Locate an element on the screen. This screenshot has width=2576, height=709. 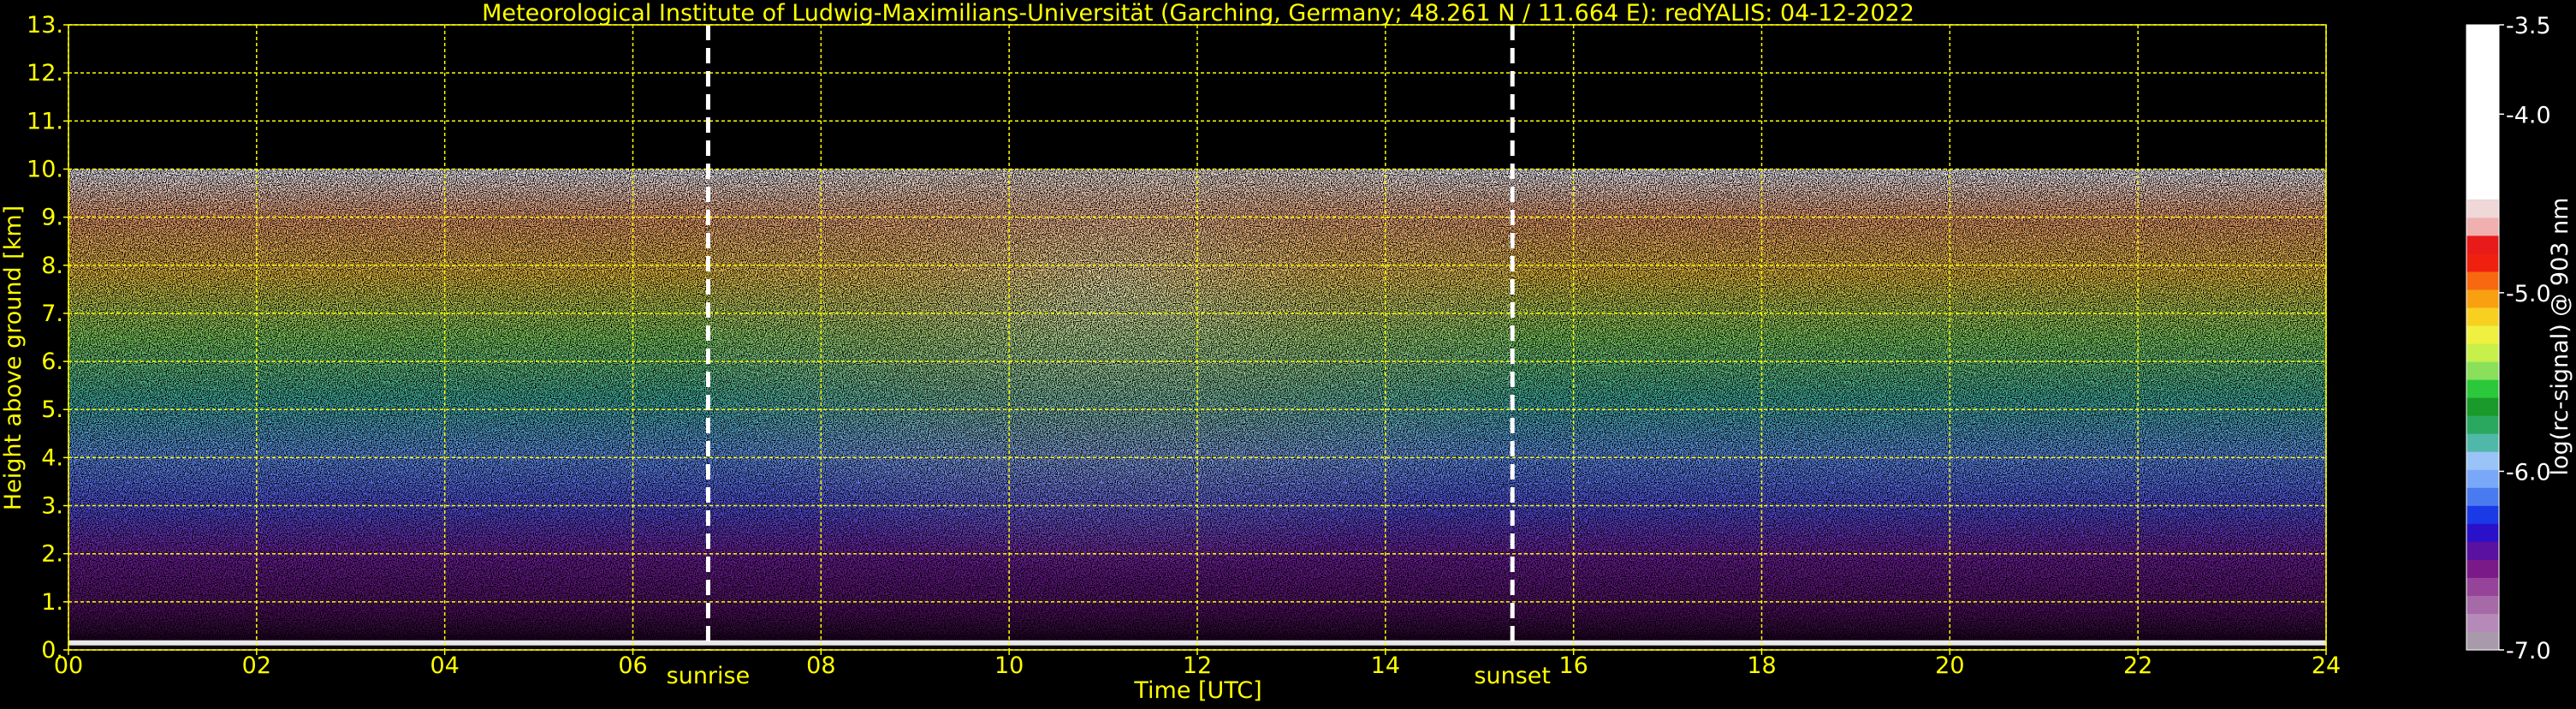
x-tick-label: 14 is located at coordinates (1385, 665).